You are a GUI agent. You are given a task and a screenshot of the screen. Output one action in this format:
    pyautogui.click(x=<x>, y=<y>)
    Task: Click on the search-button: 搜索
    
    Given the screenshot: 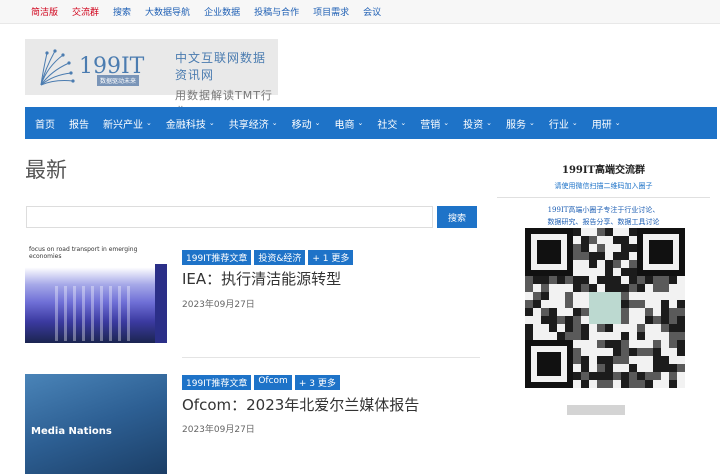 What is the action you would take?
    pyautogui.click(x=457, y=217)
    